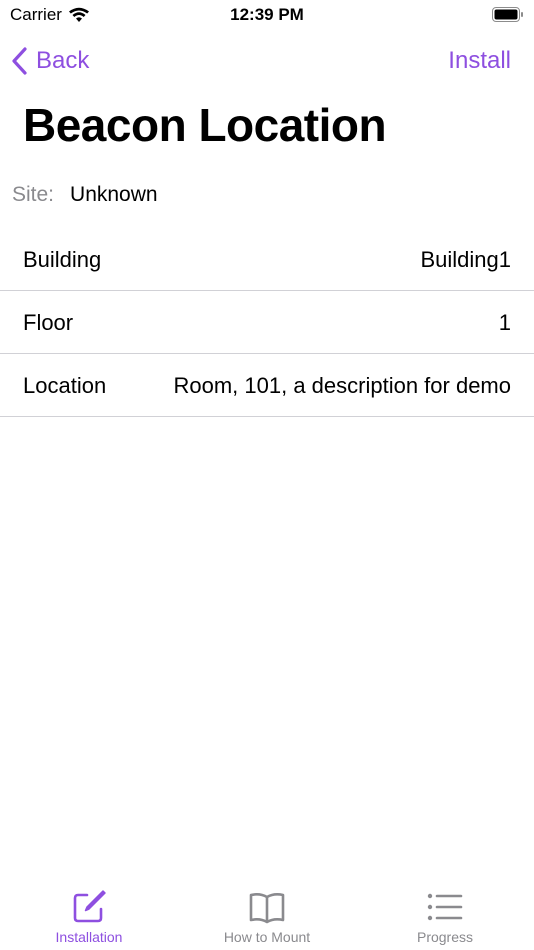 Image resolution: width=534 pixels, height=950 pixels. I want to click on page-title: Beacon Location, so click(205, 125).